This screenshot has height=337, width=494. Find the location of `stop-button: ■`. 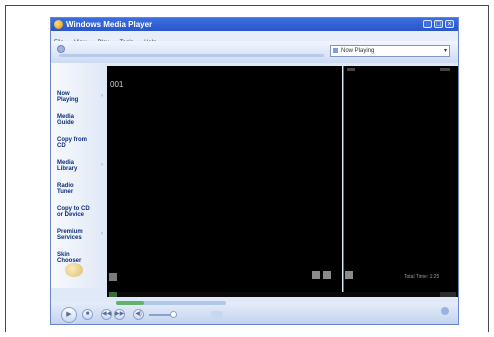

stop-button: ■ is located at coordinates (87, 314).